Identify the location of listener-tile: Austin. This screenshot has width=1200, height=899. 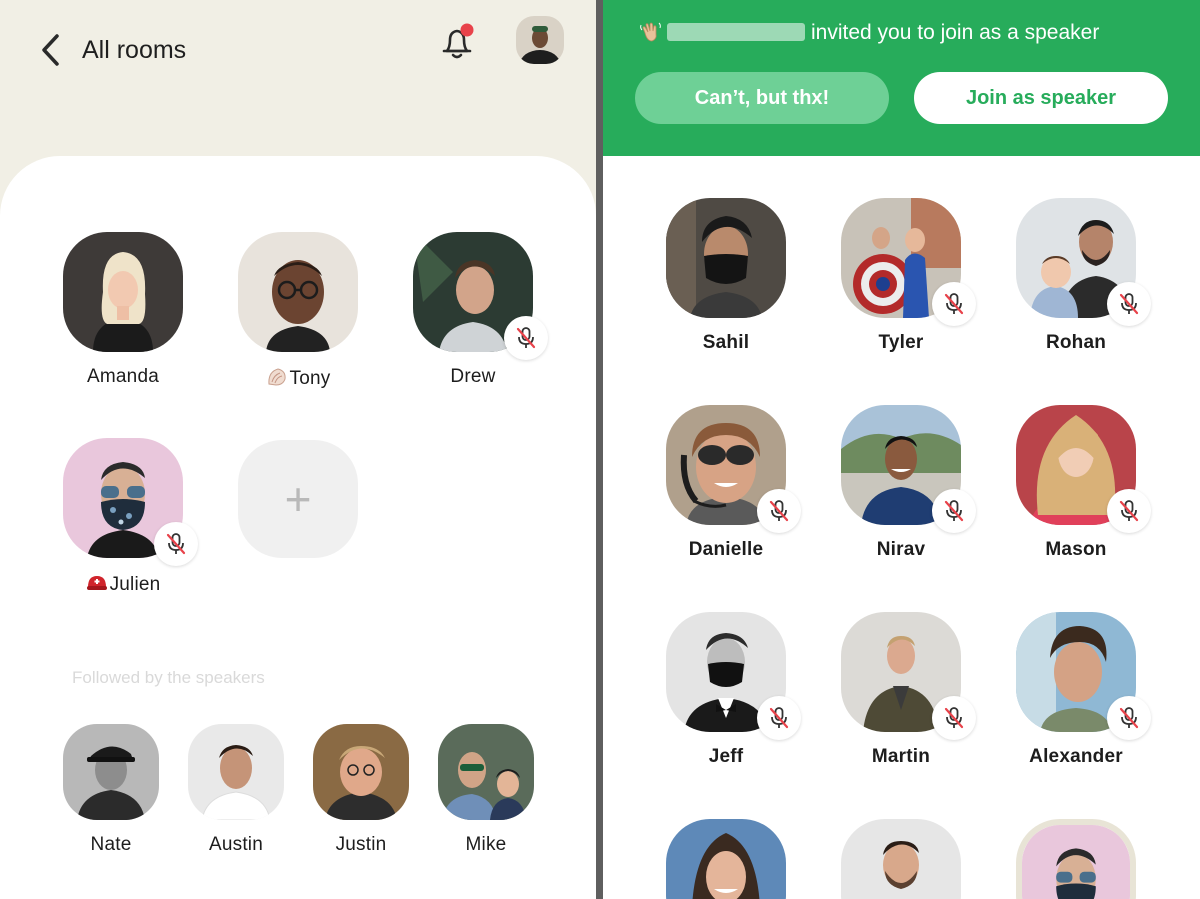
(236, 790).